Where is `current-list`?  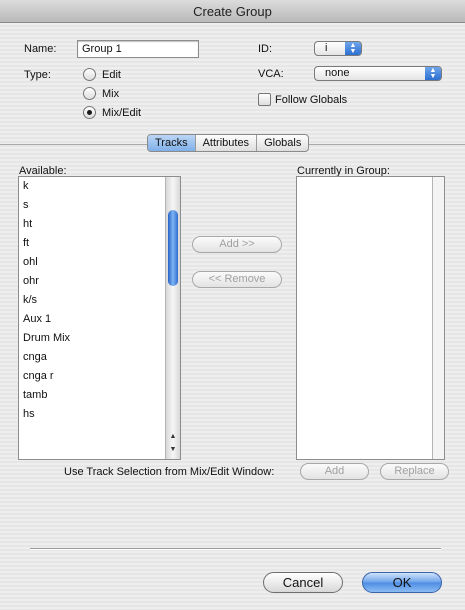 current-list is located at coordinates (370, 318).